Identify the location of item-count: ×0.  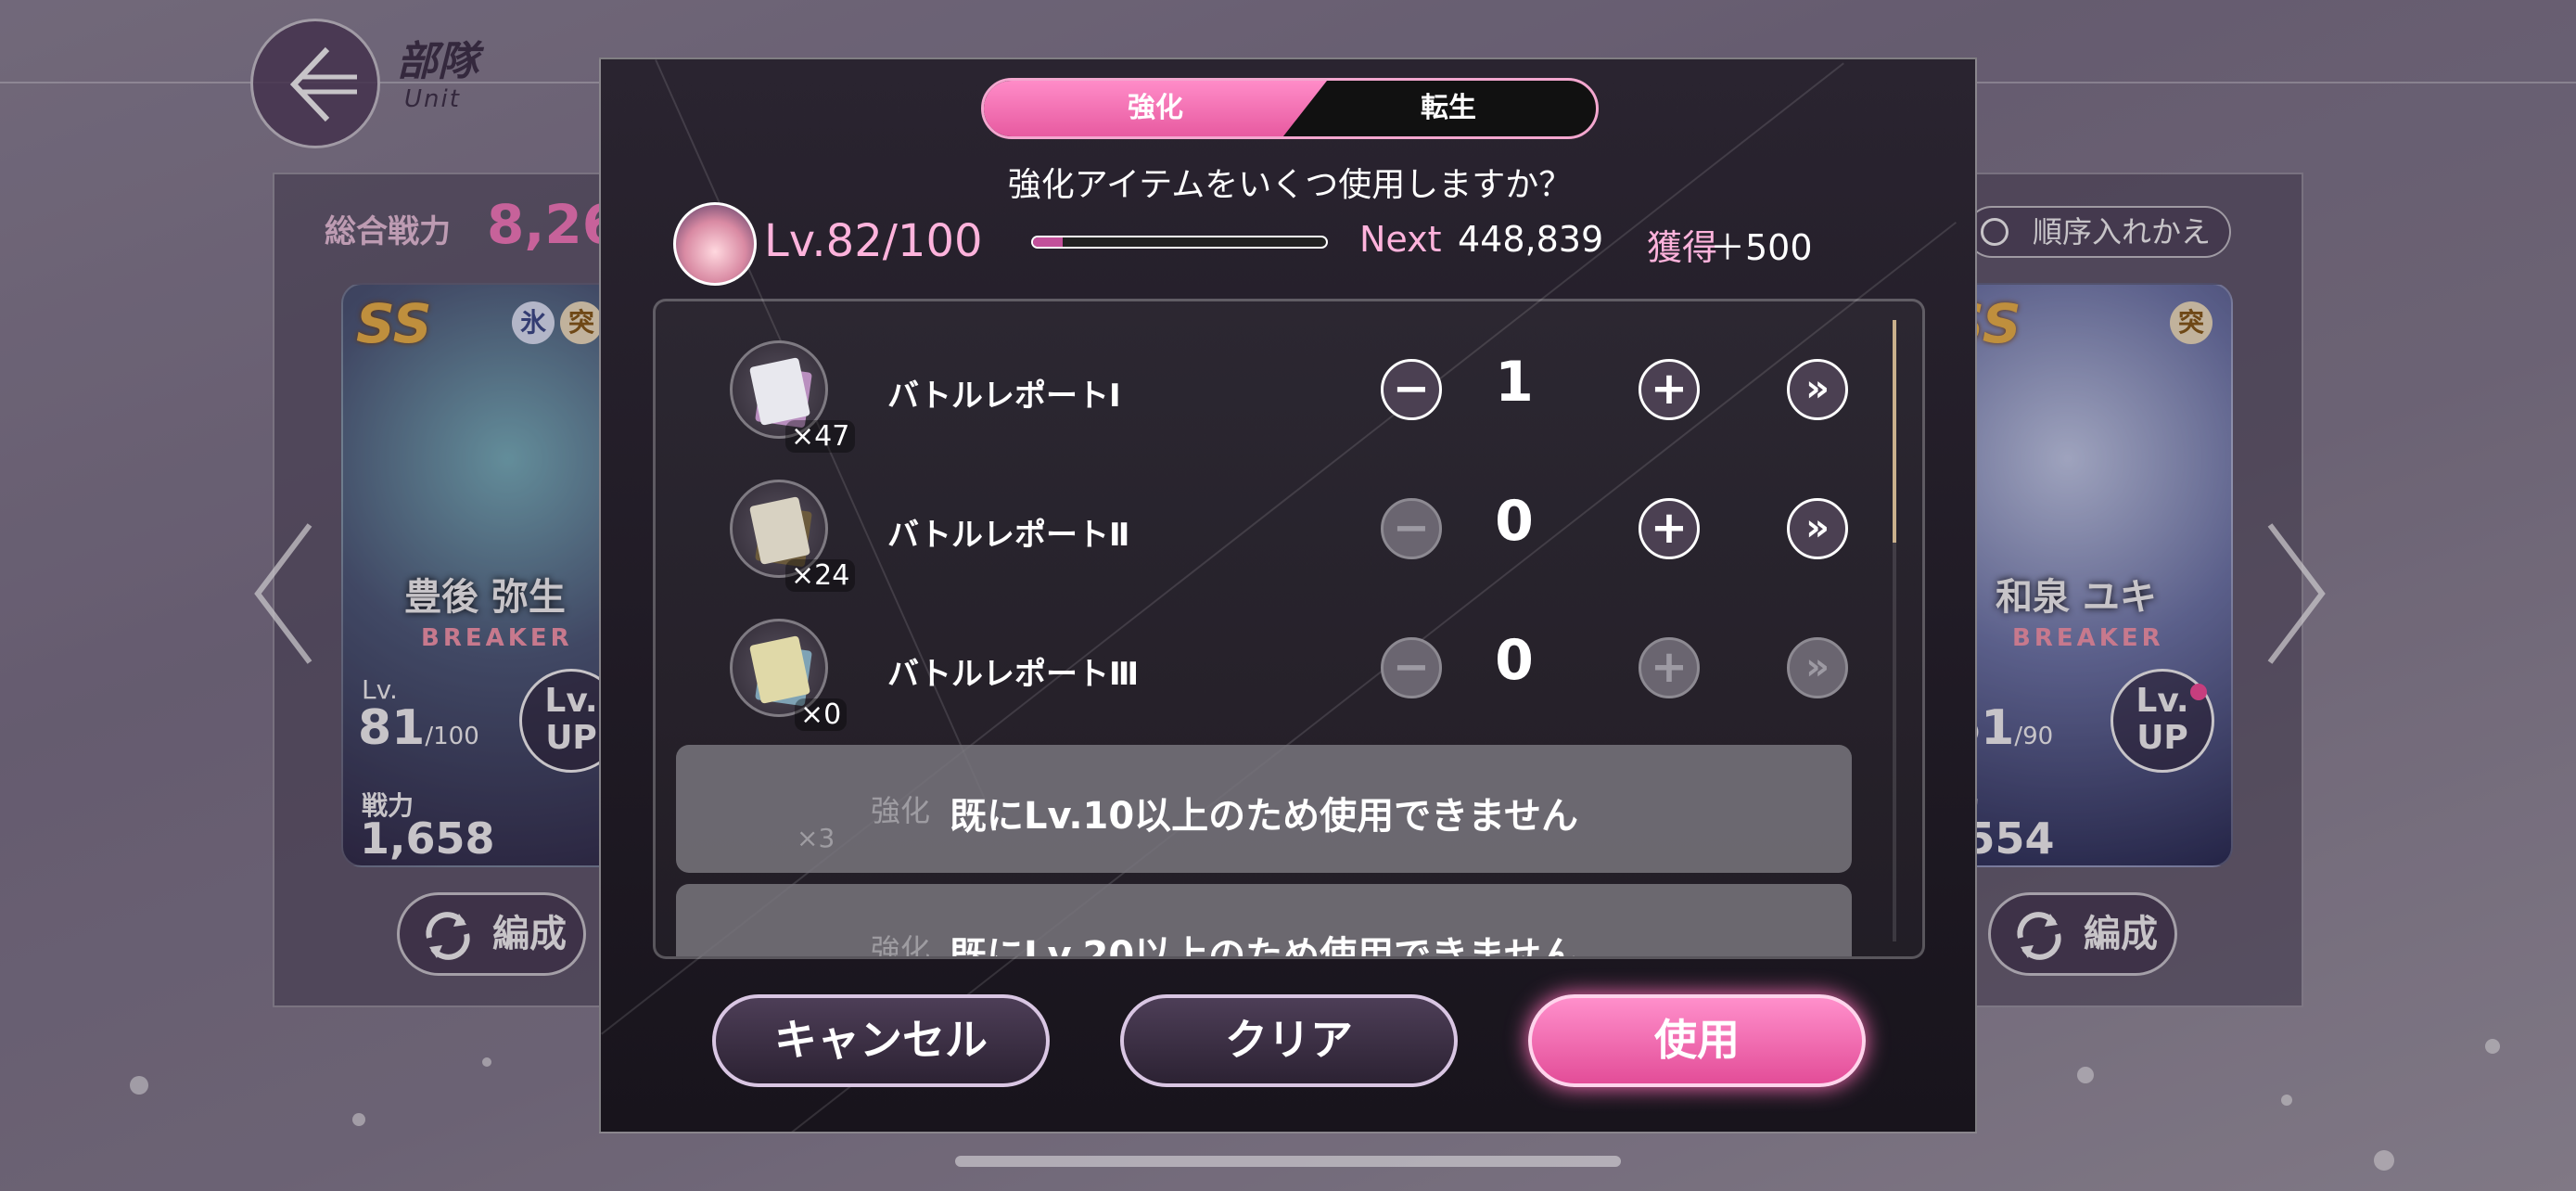
(821, 714).